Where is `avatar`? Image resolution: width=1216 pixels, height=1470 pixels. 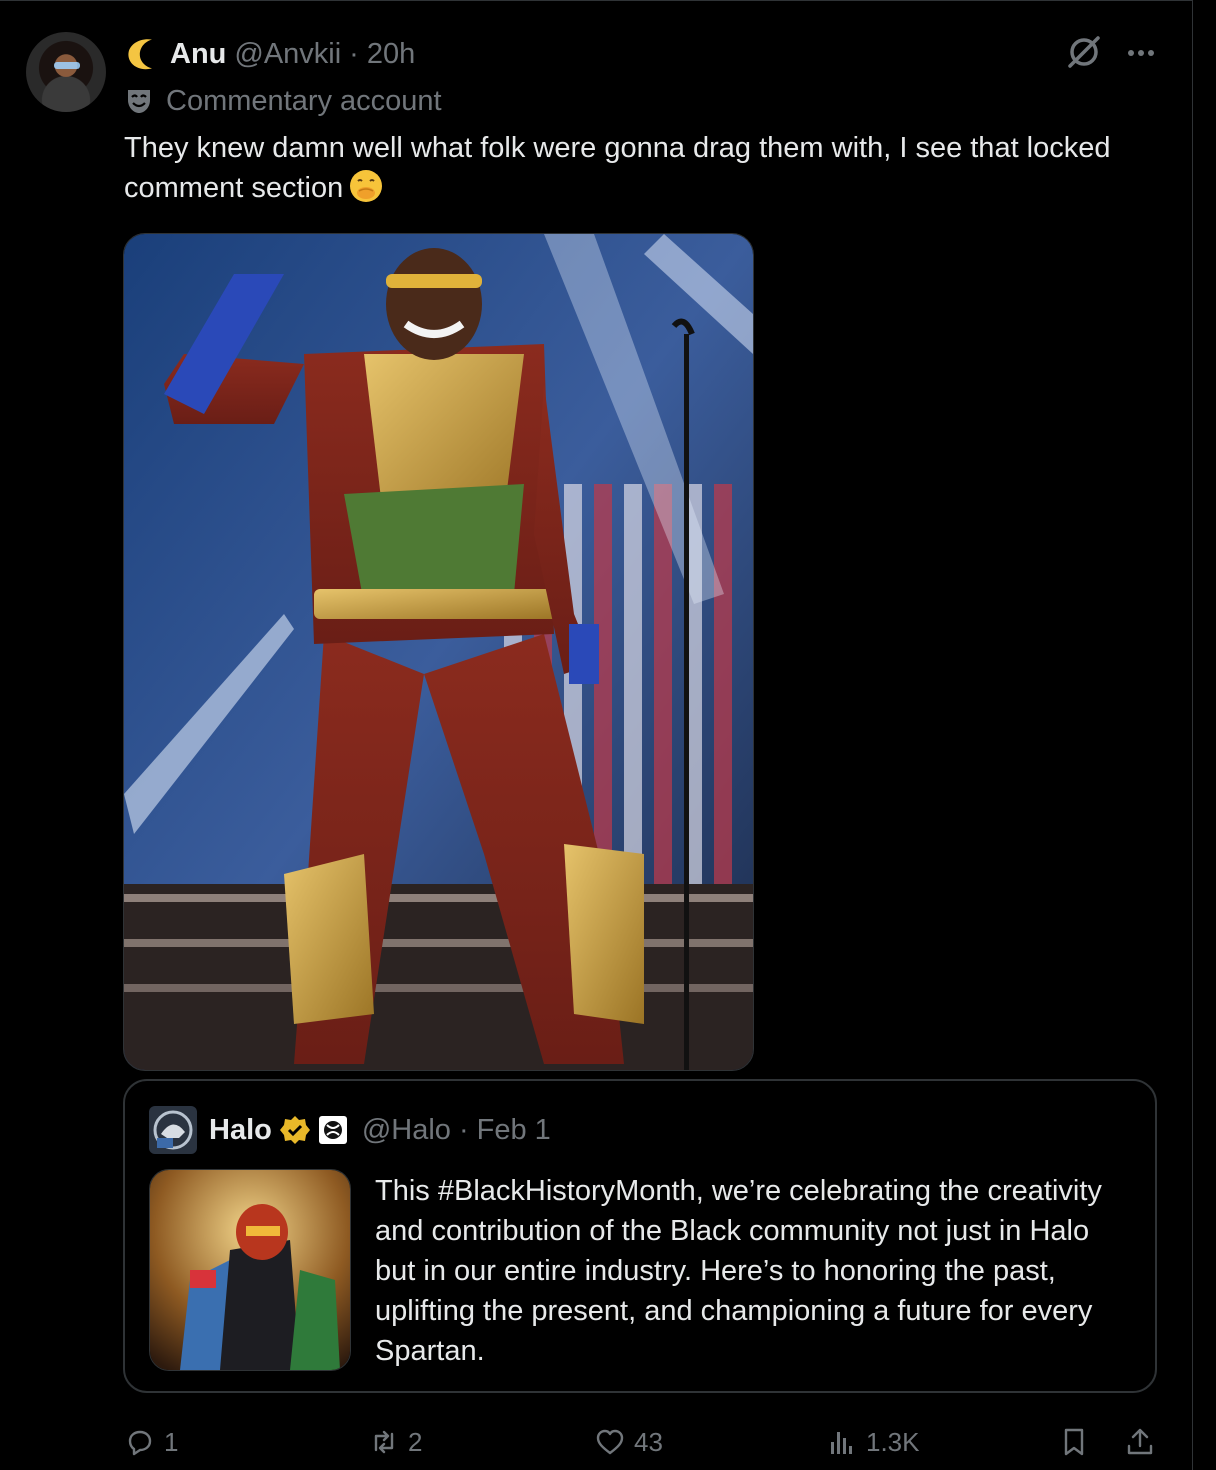 avatar is located at coordinates (66, 72).